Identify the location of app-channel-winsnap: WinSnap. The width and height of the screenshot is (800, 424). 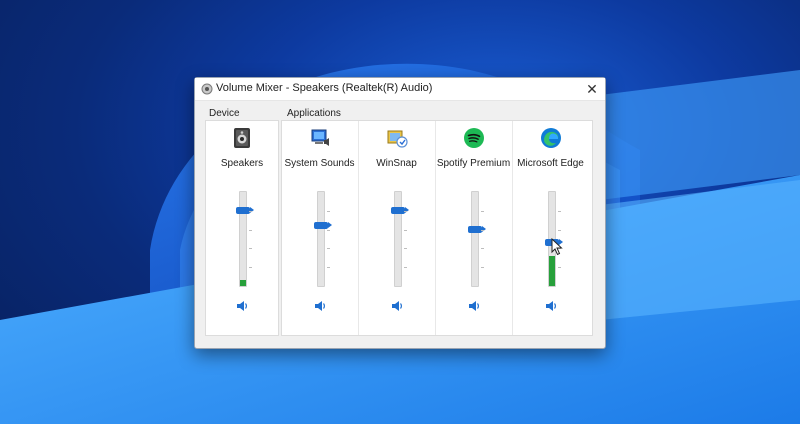
(396, 228).